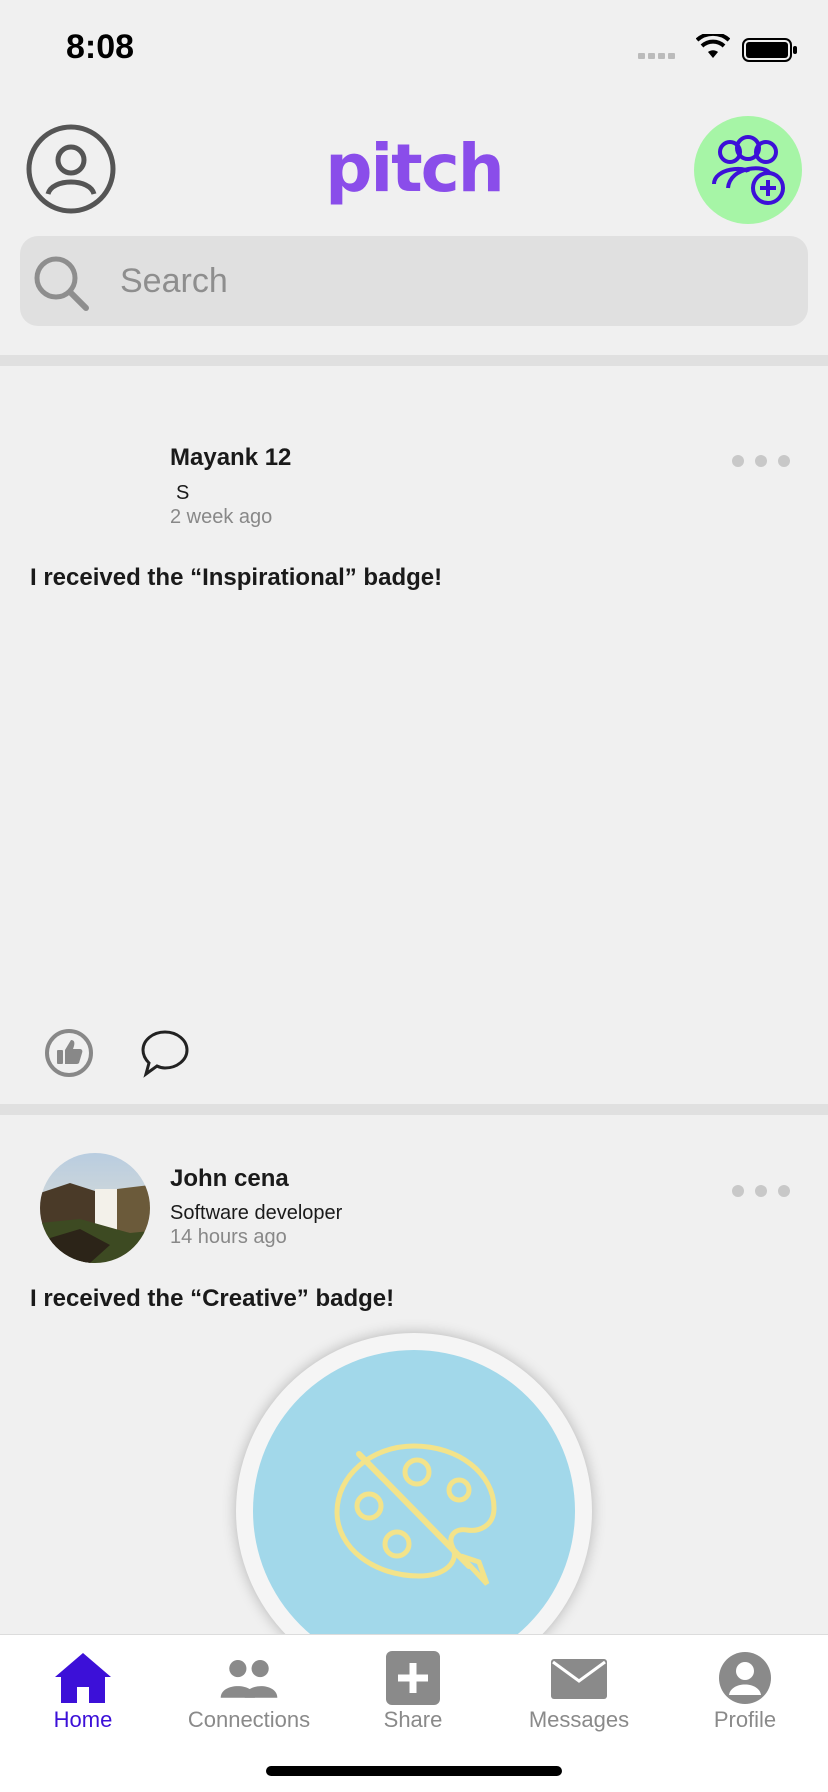 The height and width of the screenshot is (1792, 828). I want to click on tab-messages: Messages, so click(579, 1692).